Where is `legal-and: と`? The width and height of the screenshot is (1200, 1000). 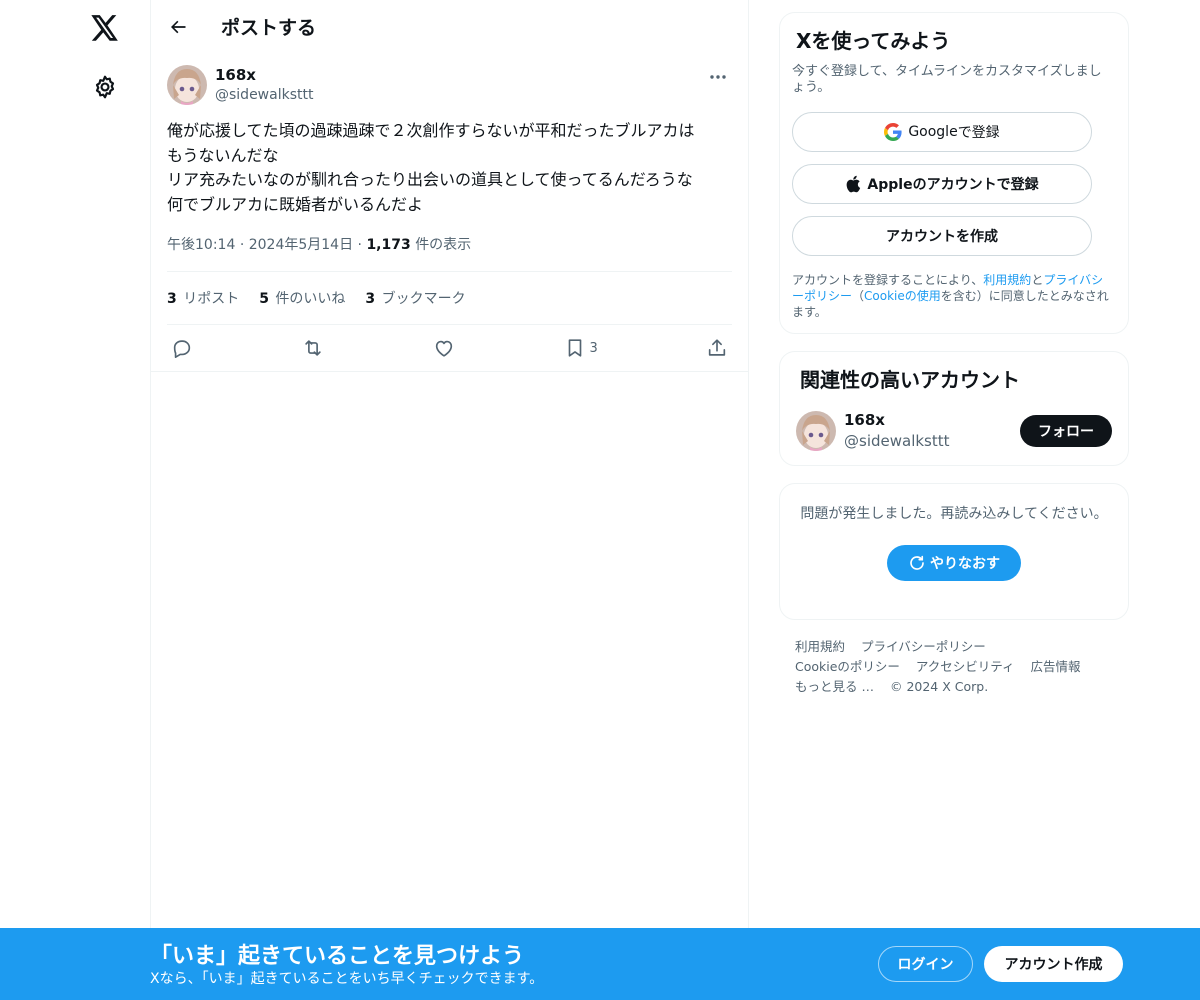
legal-and: と is located at coordinates (1037, 280).